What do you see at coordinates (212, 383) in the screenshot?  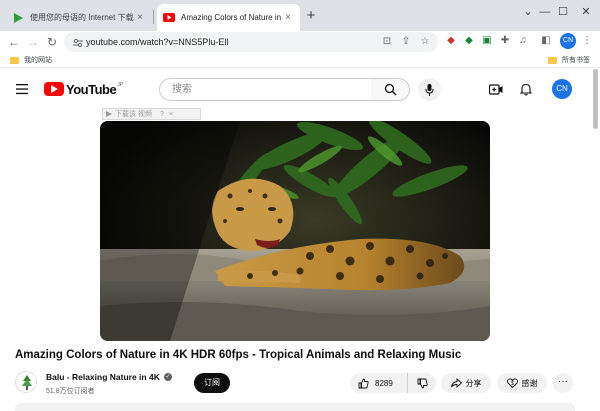 I see `subscribe-button: 订阅` at bounding box center [212, 383].